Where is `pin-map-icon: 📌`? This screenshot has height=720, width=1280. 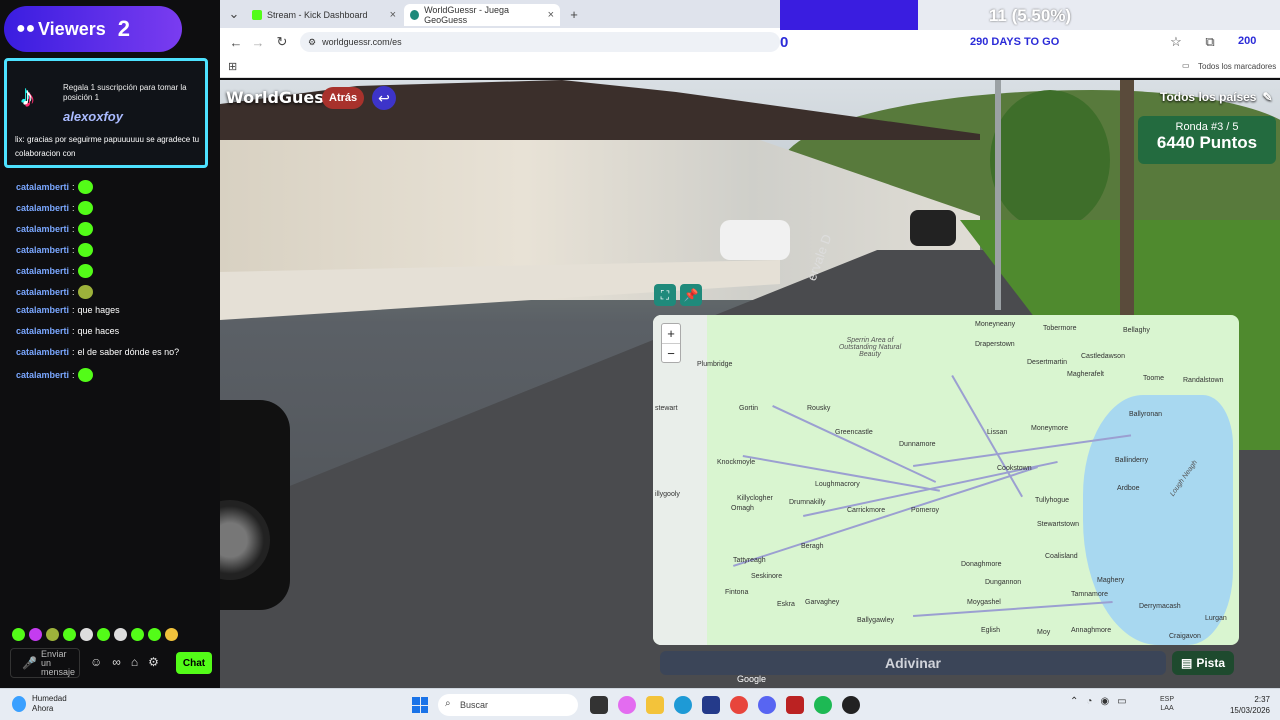
pin-map-icon: 📌 is located at coordinates (691, 295).